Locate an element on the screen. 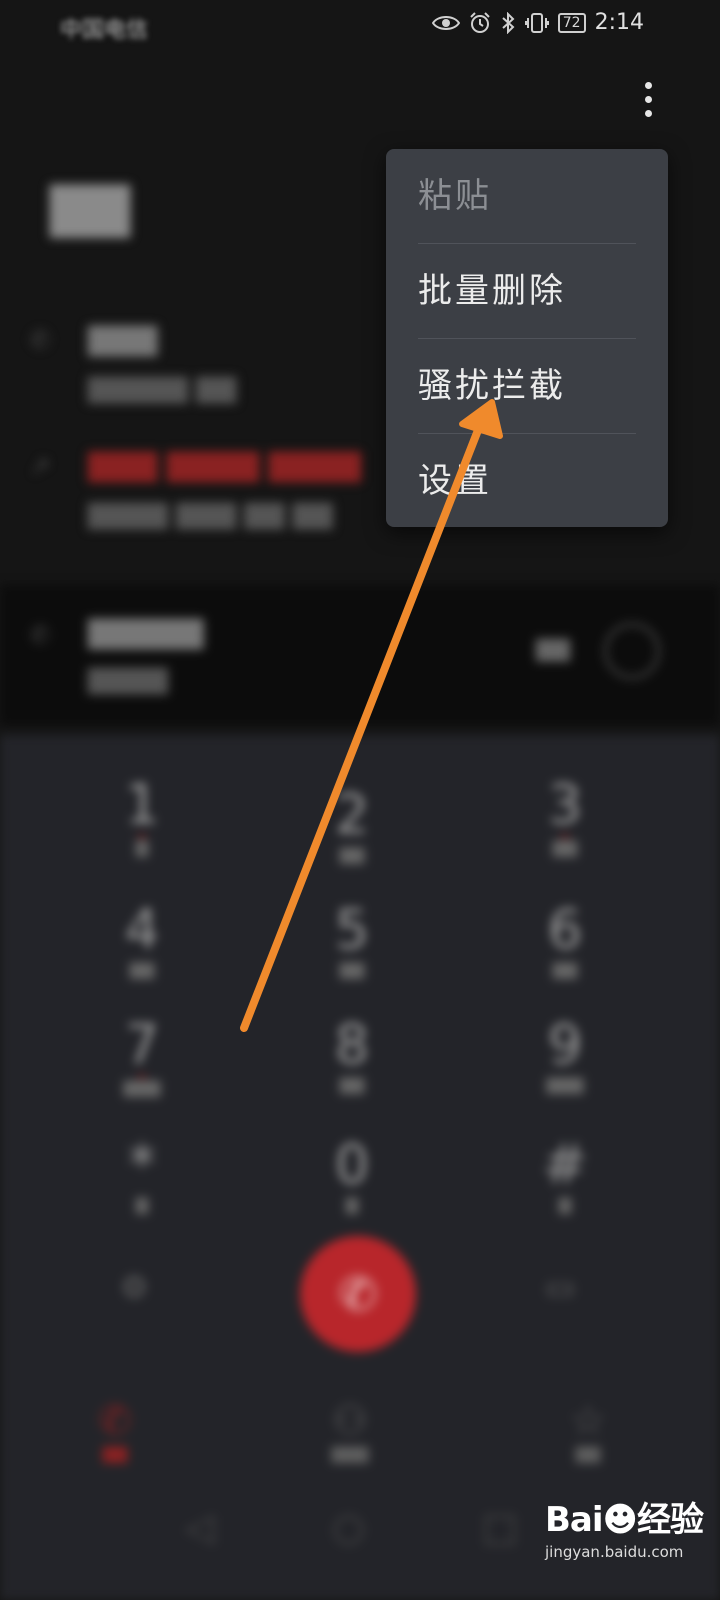 This screenshot has width=720, height=1600. info-icon is located at coordinates (632, 651).